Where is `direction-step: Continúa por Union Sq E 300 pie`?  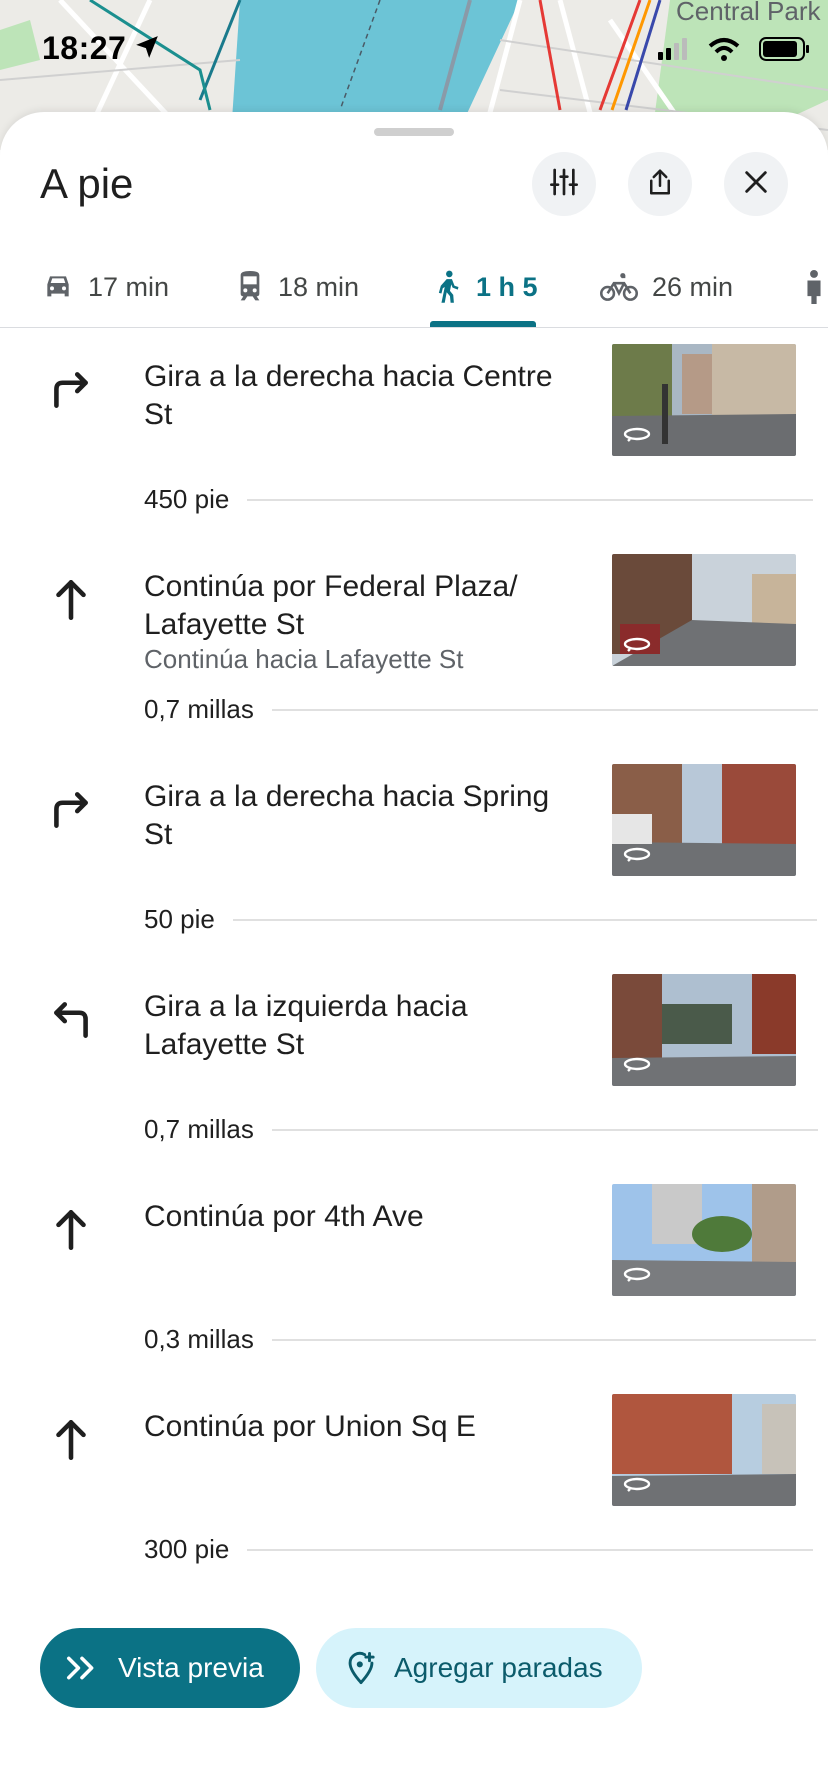
direction-step: Continúa por Union Sq E 300 pie is located at coordinates (414, 1499).